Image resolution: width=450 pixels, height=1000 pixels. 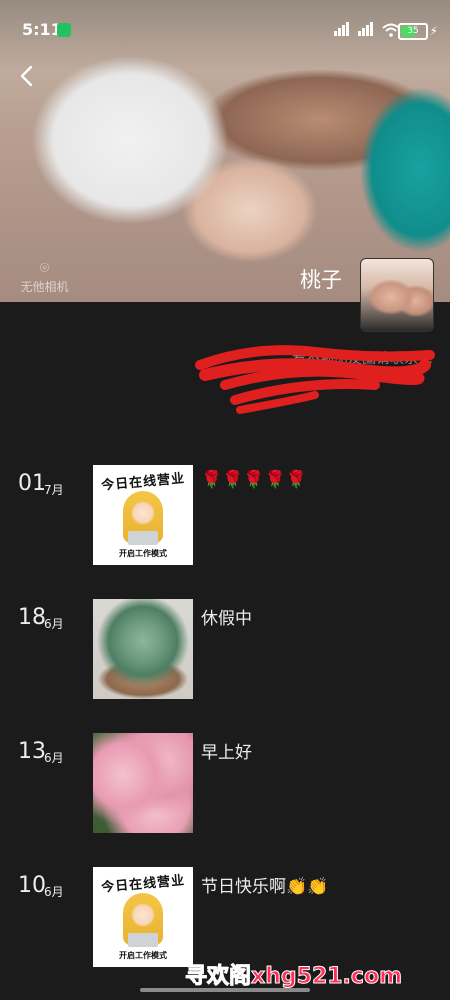 What do you see at coordinates (42, 29) in the screenshot?
I see `status-time: 5:11` at bounding box center [42, 29].